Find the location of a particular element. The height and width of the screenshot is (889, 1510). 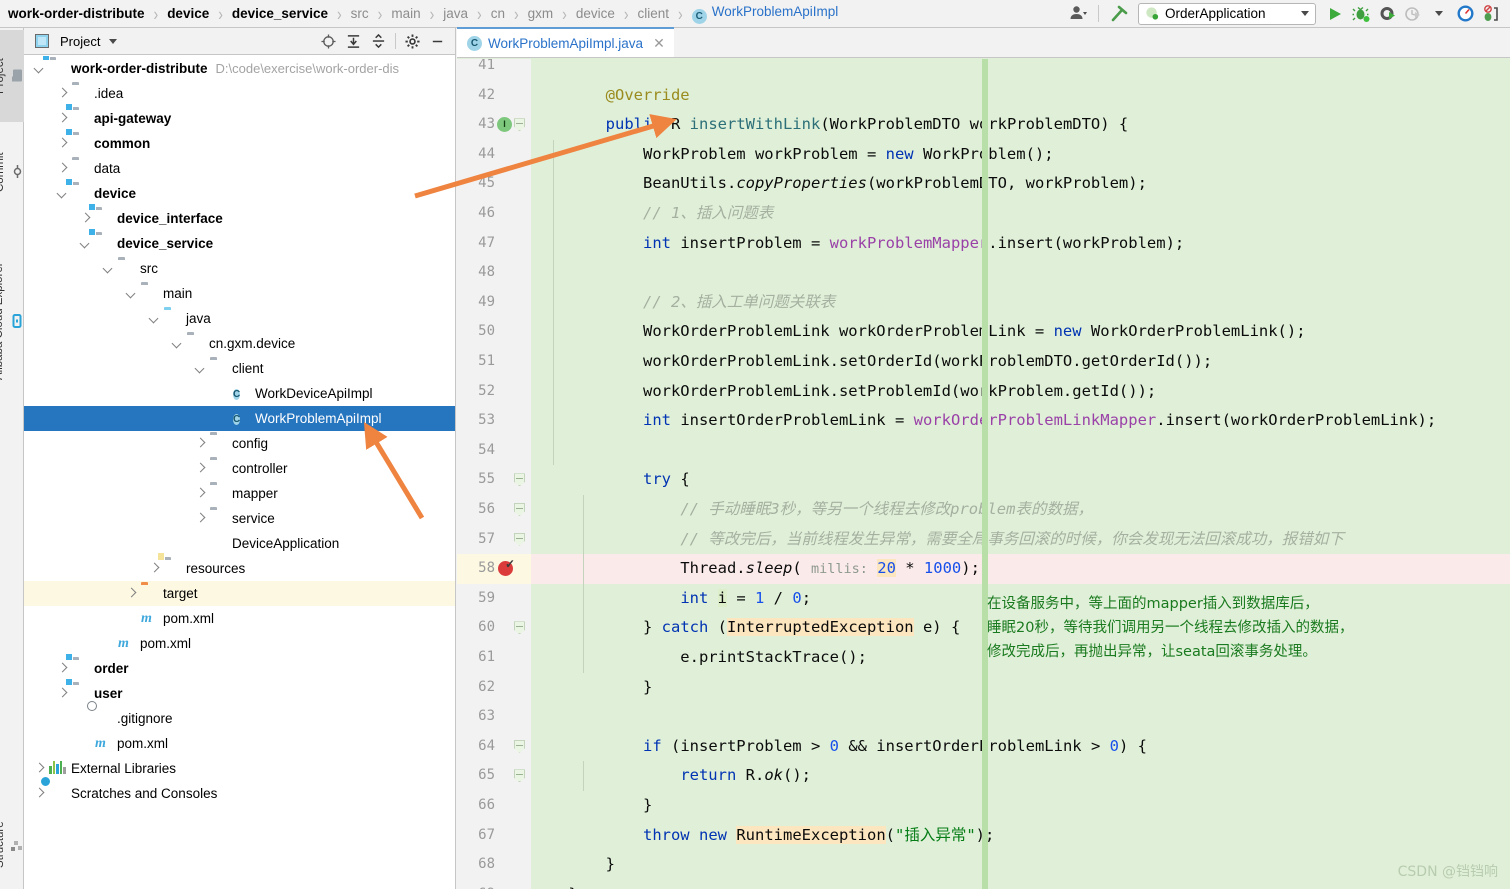

expand-all-icon is located at coordinates (353, 41).